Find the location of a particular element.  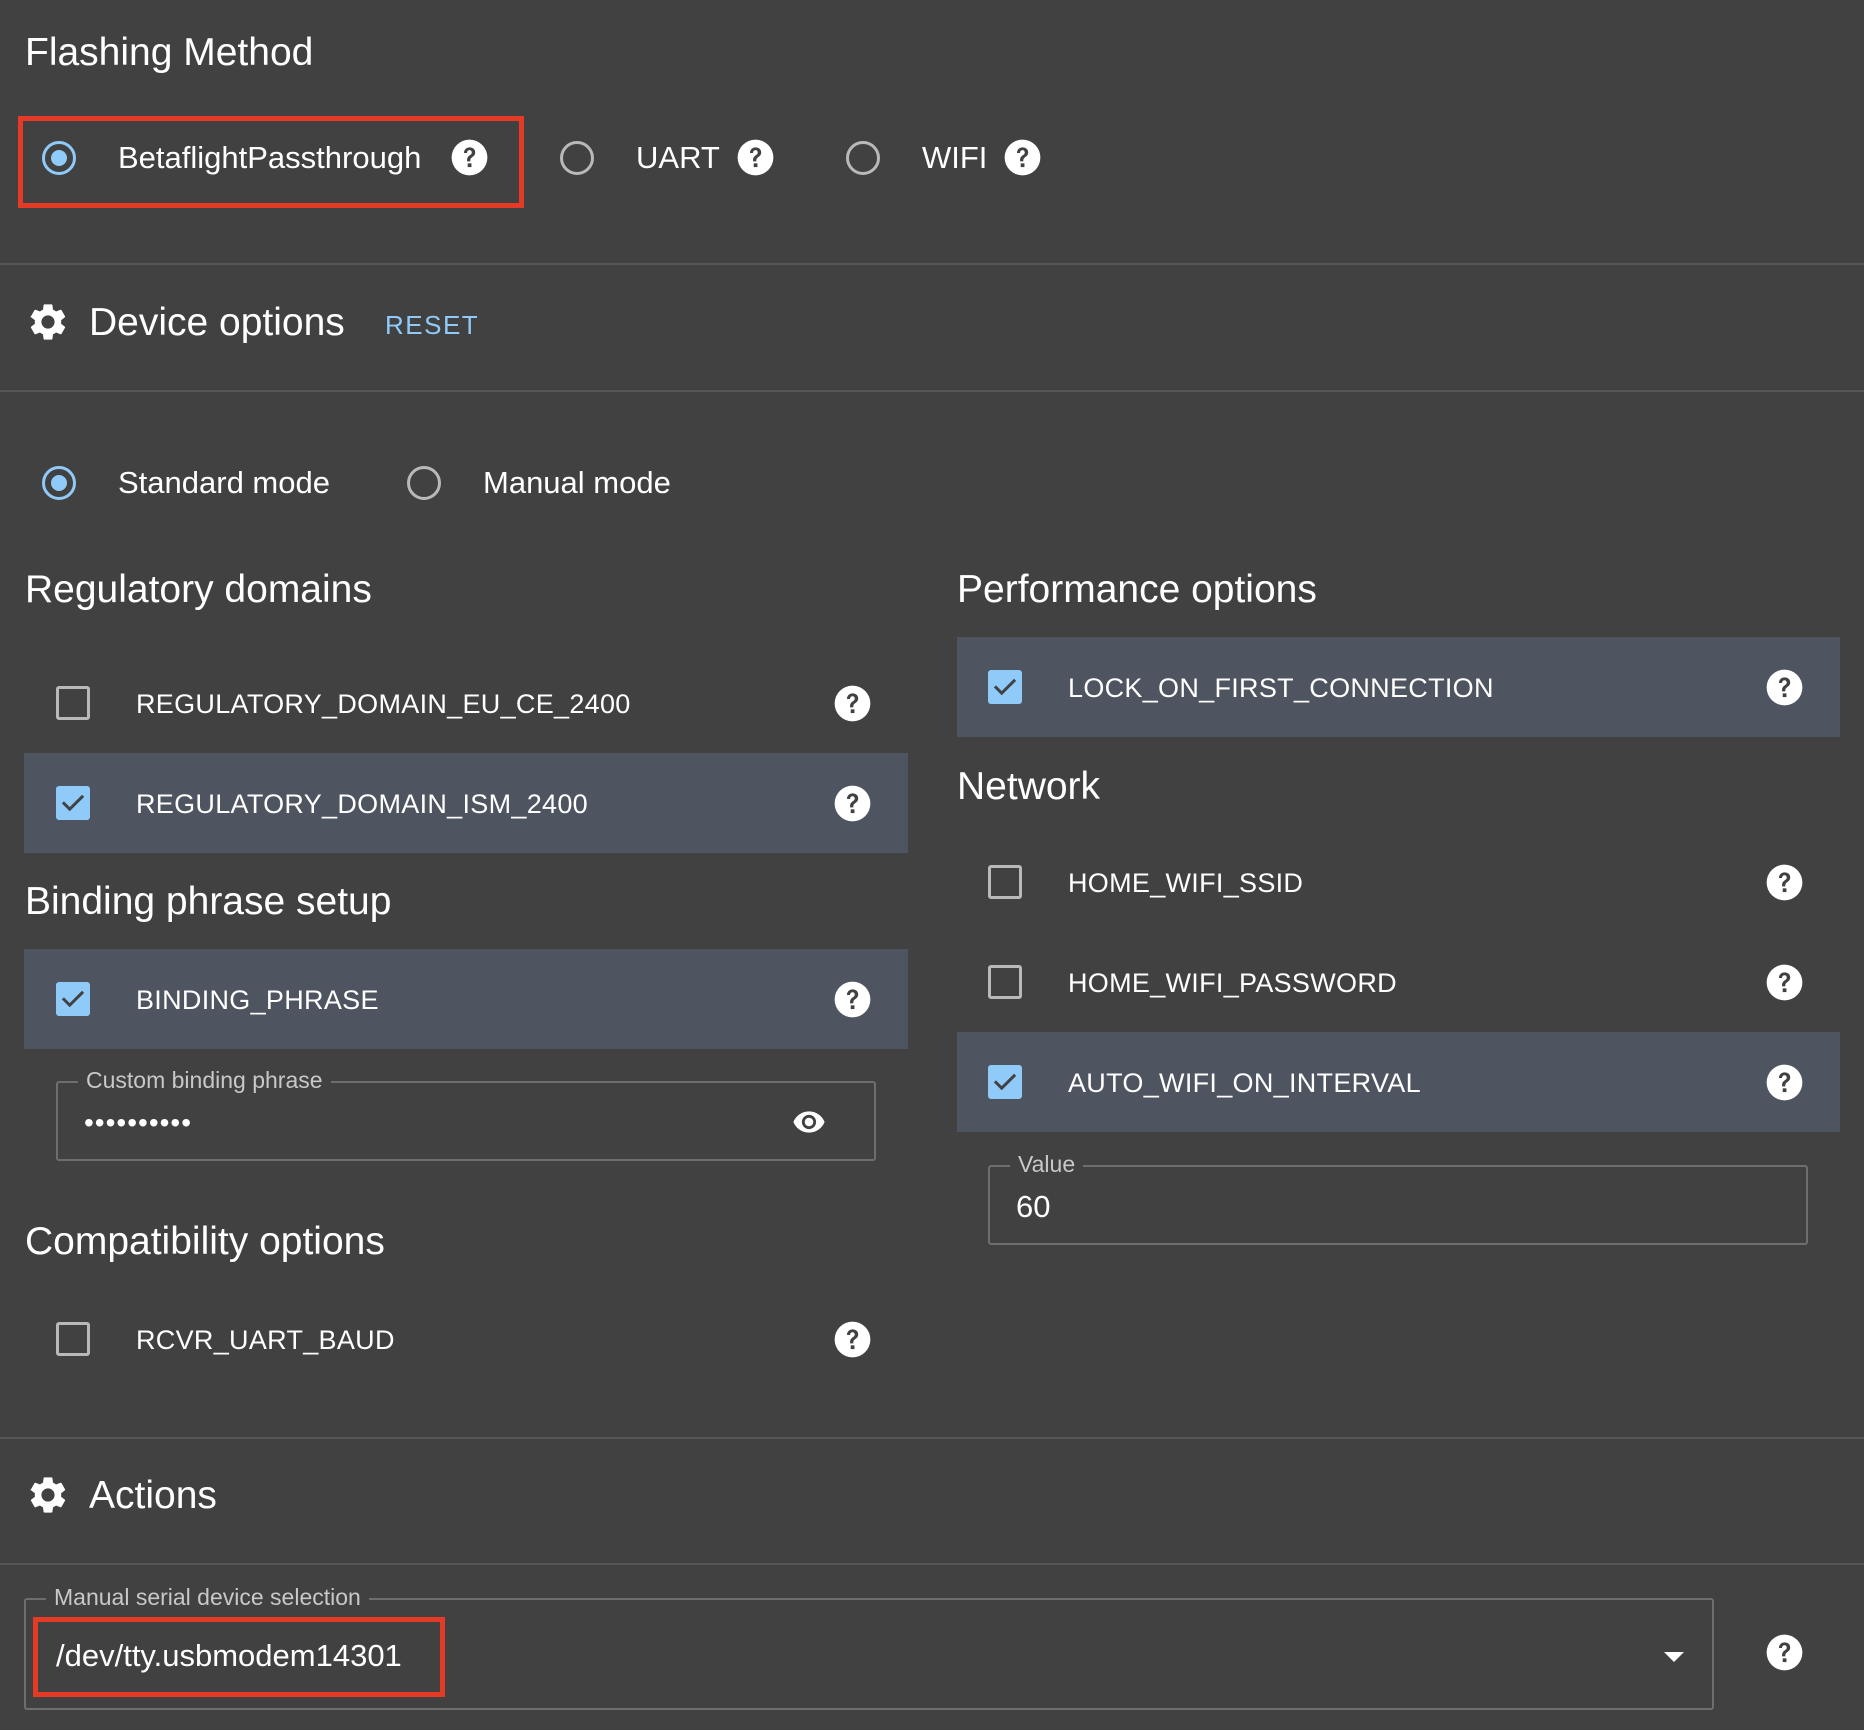

radio-wifi is located at coordinates (863, 158).